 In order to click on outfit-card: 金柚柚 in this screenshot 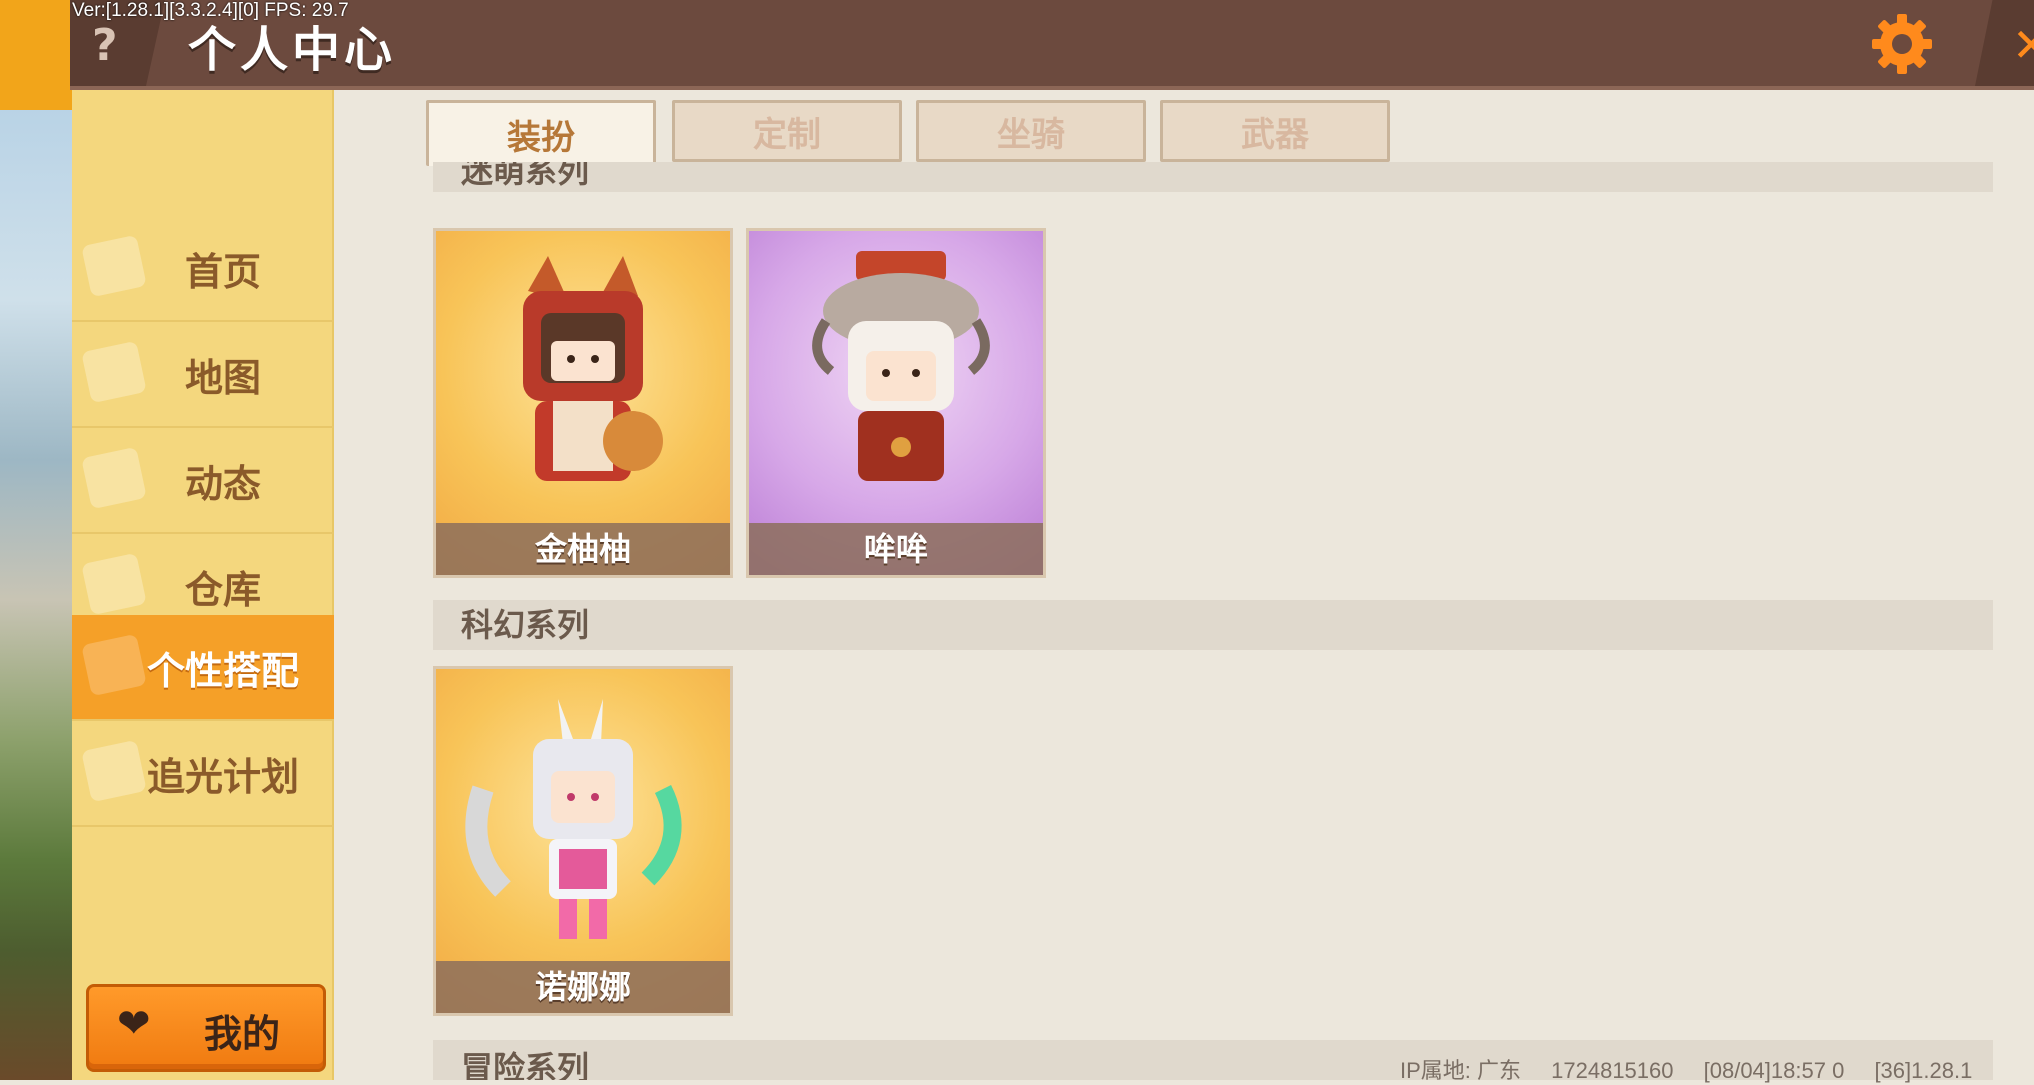, I will do `click(583, 403)`.